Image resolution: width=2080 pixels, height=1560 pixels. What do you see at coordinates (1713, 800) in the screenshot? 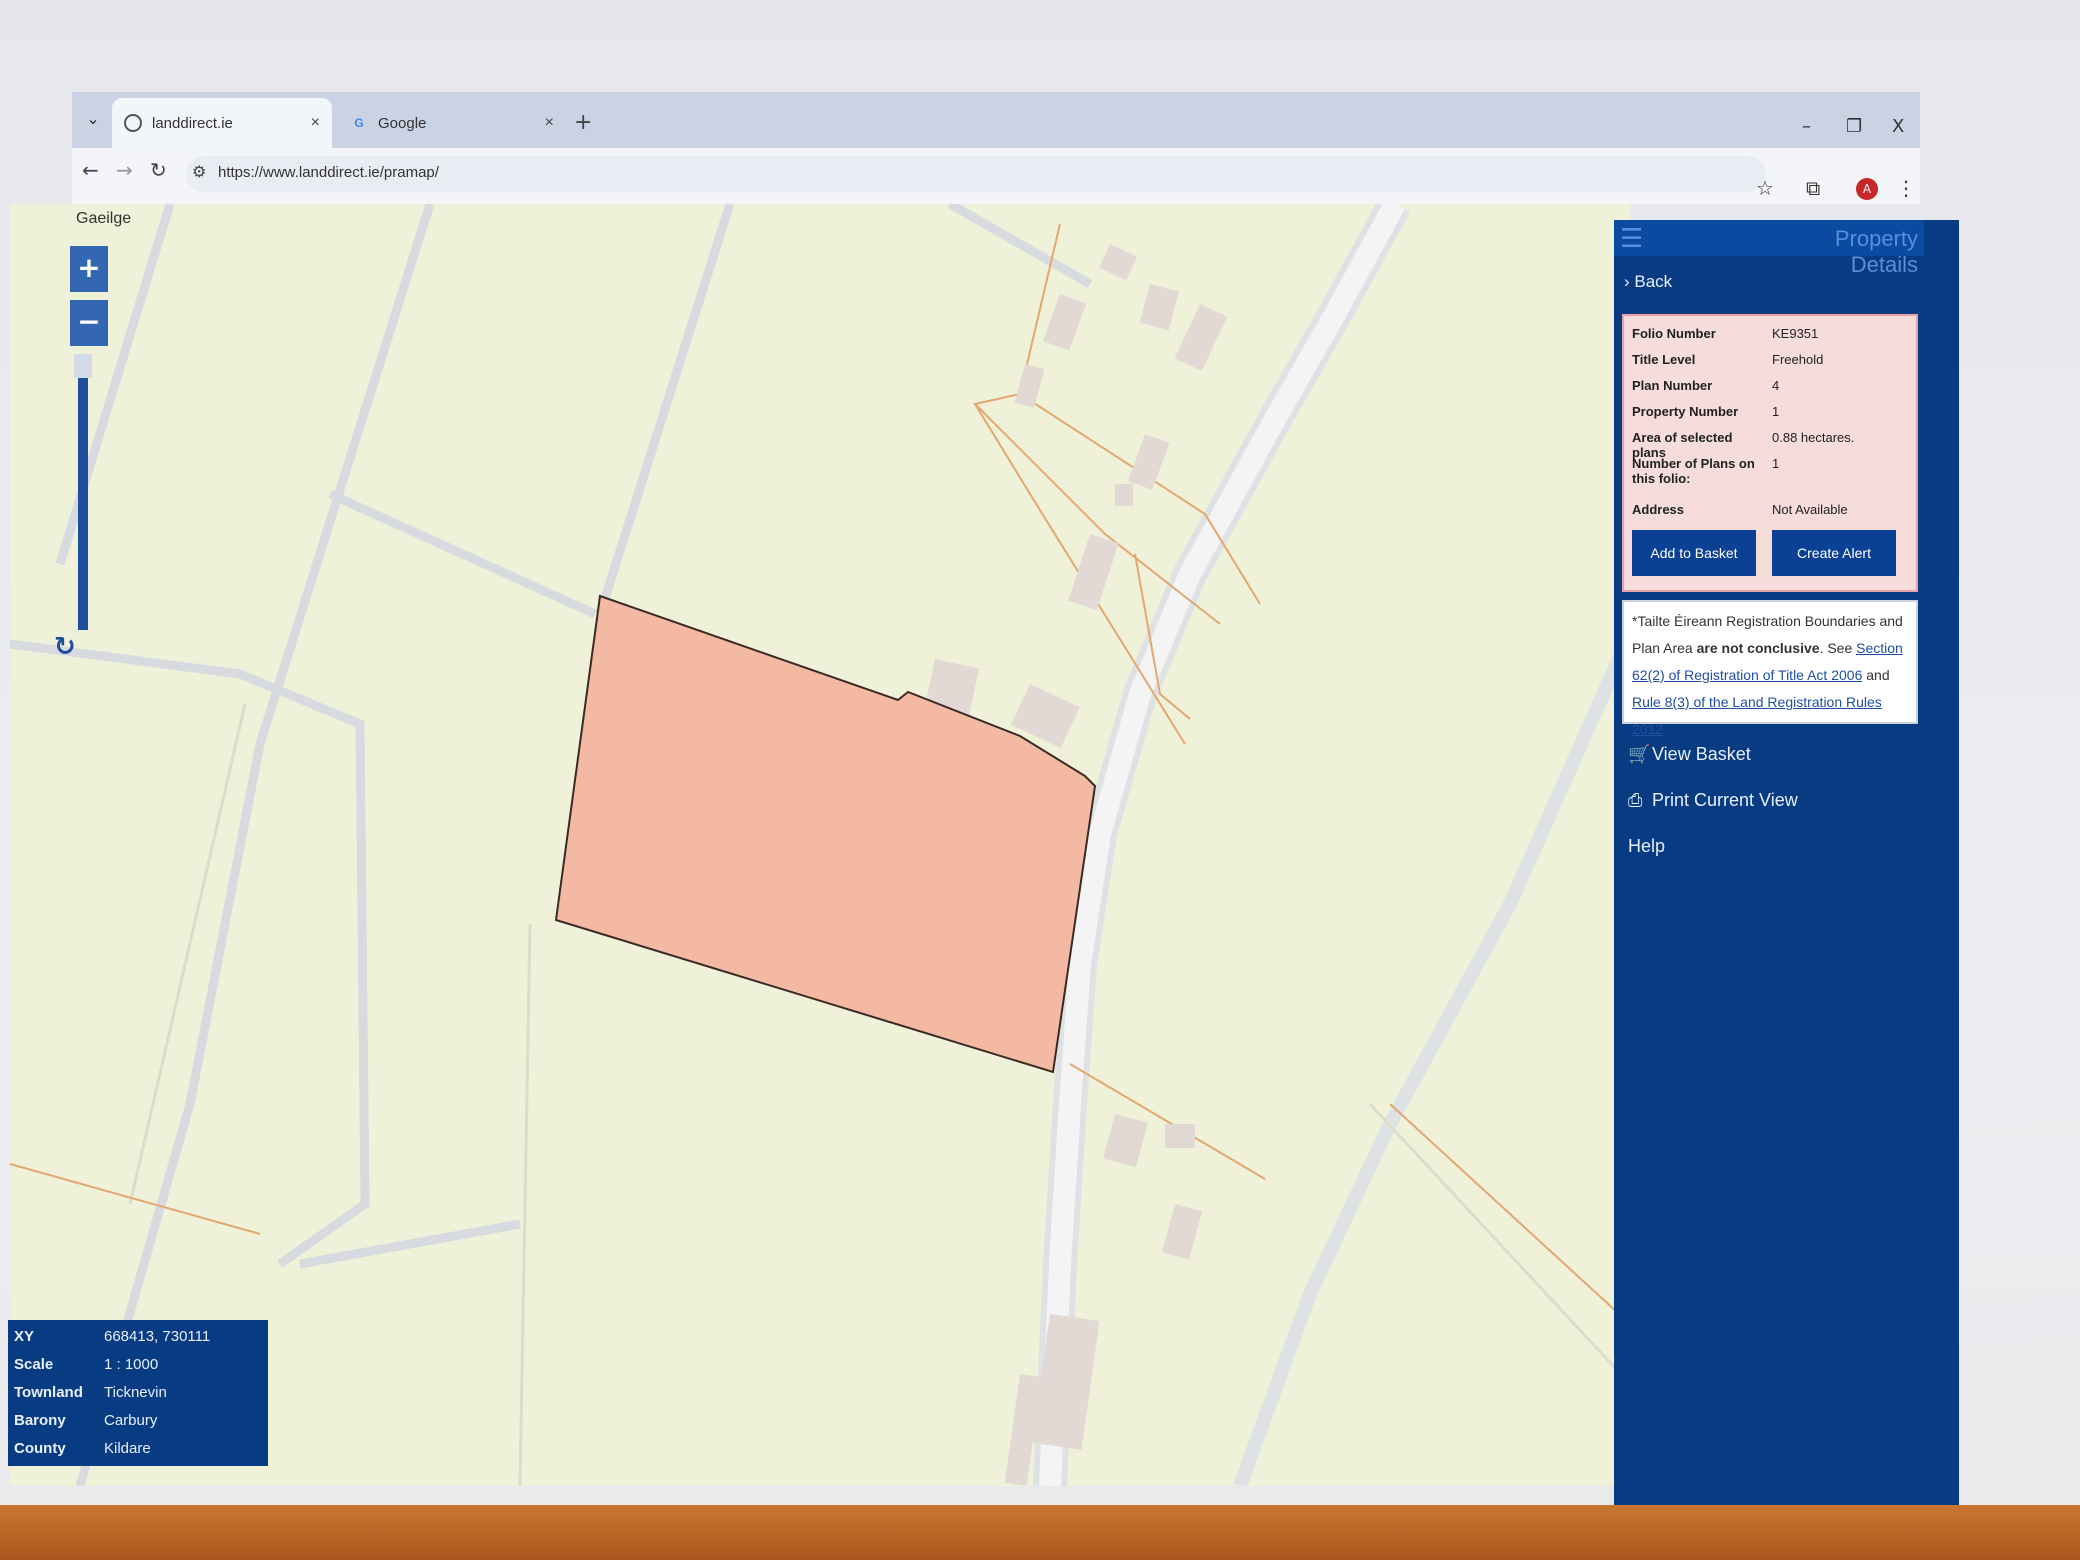
I see `print-current-view-link: ⎙ Print Current View` at bounding box center [1713, 800].